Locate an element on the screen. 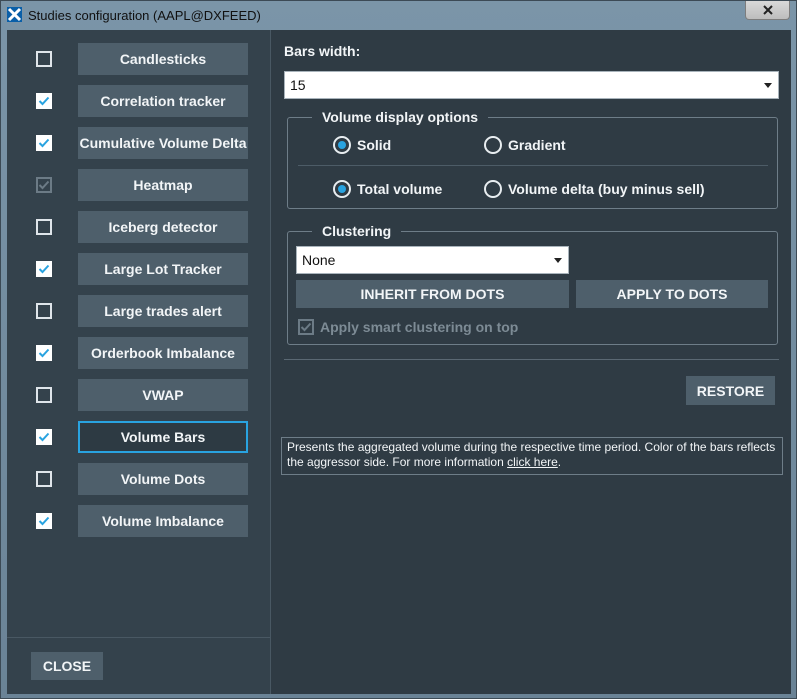  clustering-select: None is located at coordinates (432, 260).